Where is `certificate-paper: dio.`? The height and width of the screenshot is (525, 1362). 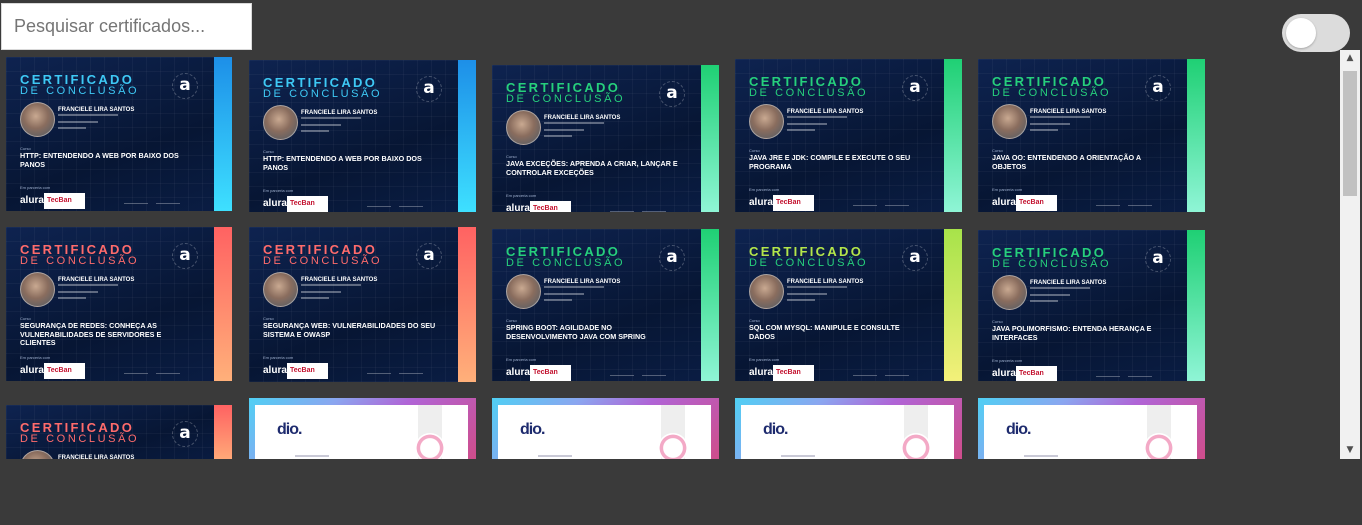 certificate-paper: dio. is located at coordinates (604, 432).